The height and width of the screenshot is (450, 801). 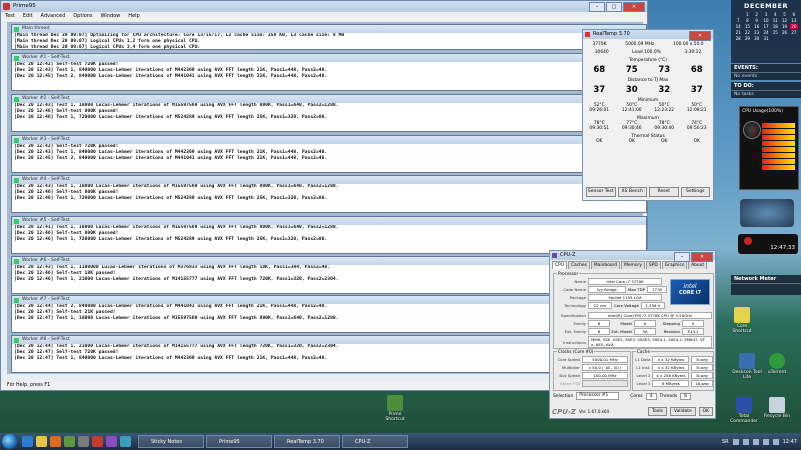 What do you see at coordinates (747, 20) in the screenshot?
I see `calendar-day: 8` at bounding box center [747, 20].